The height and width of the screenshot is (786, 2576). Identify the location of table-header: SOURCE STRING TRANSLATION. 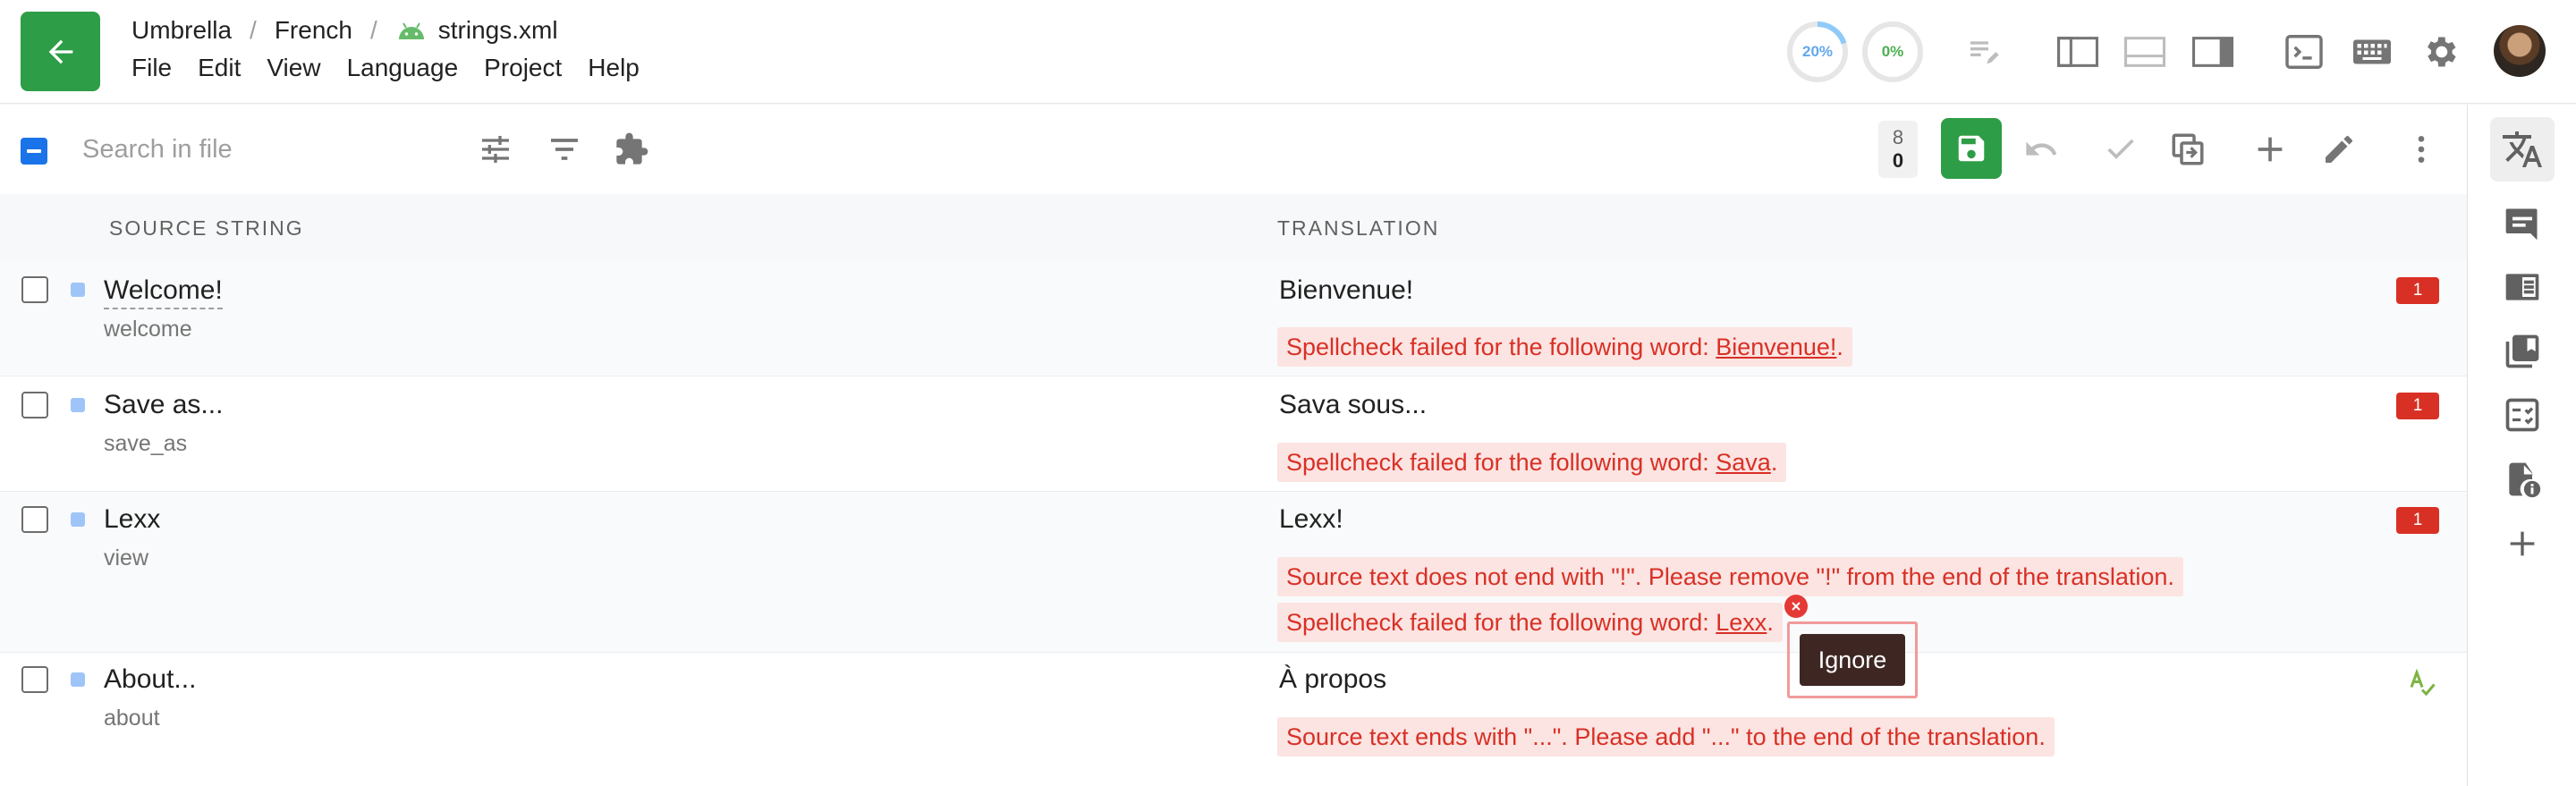
(1233, 227).